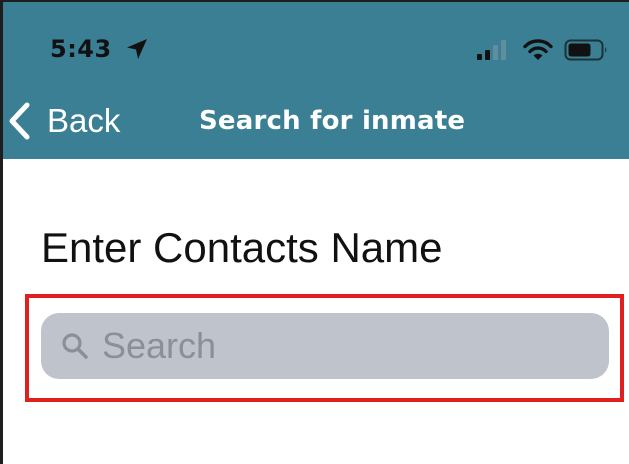 The image size is (629, 464). Describe the element at coordinates (491, 50) in the screenshot. I see `cellular-signal-icon` at that location.